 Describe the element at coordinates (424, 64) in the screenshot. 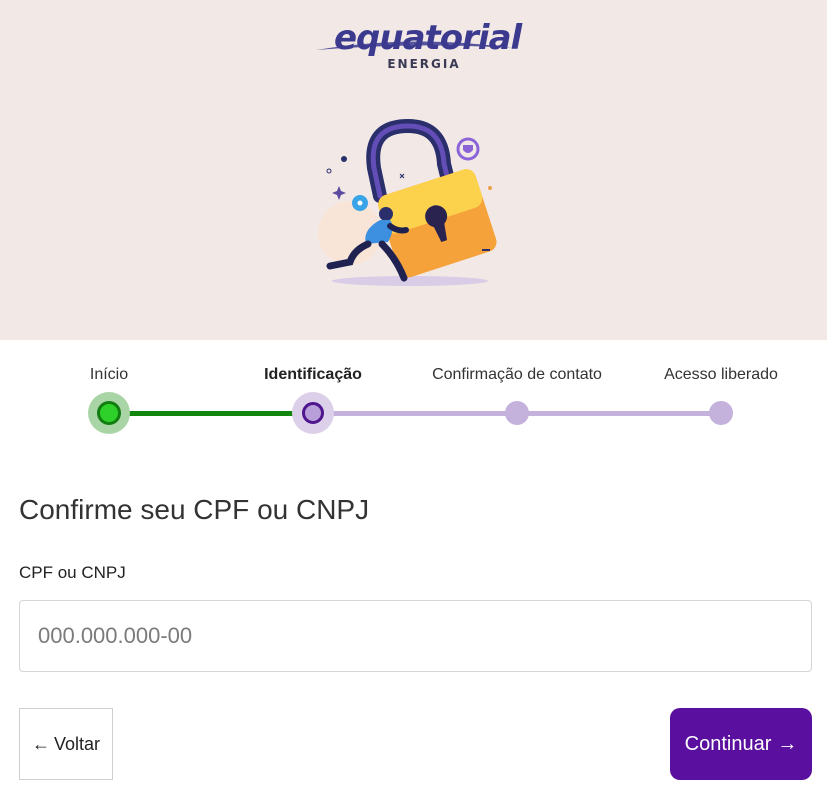

I see `brand-subtitle: ENERGIA` at that location.